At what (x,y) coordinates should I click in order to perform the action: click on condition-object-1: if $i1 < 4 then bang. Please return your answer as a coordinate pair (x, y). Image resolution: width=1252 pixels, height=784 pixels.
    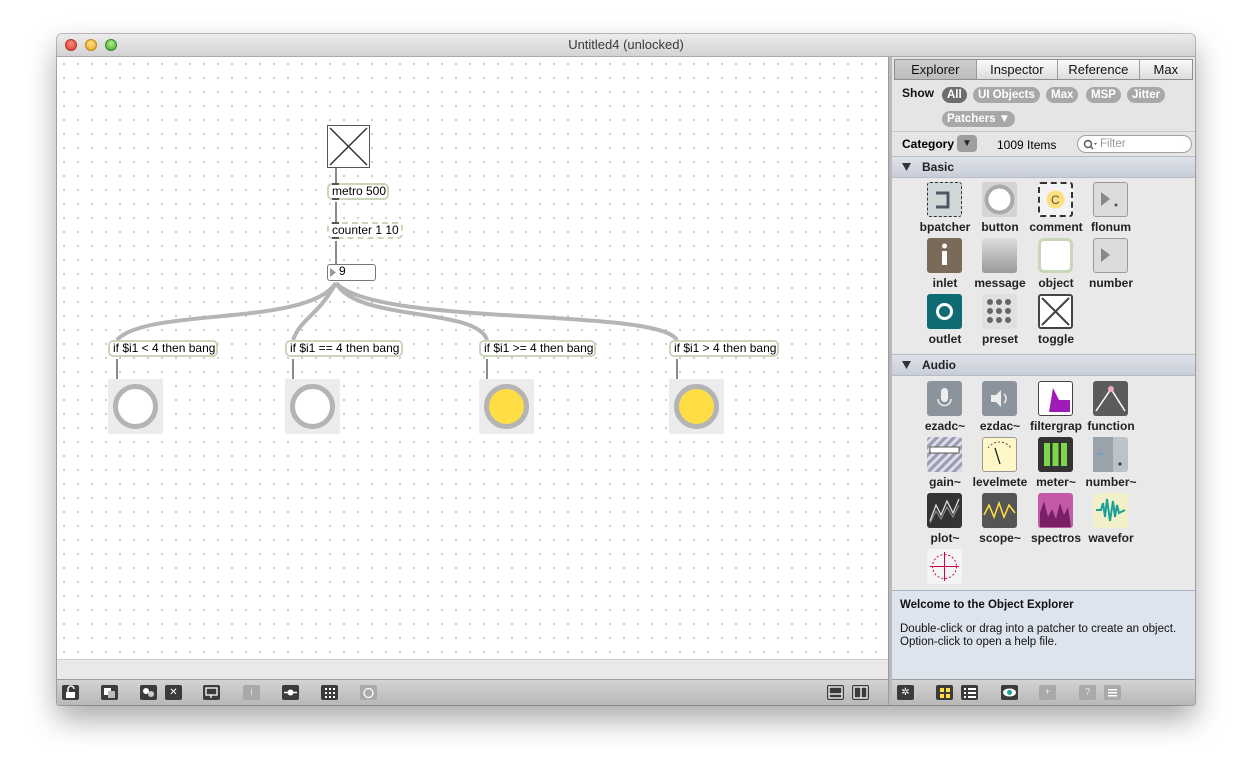
    Looking at the image, I should click on (163, 348).